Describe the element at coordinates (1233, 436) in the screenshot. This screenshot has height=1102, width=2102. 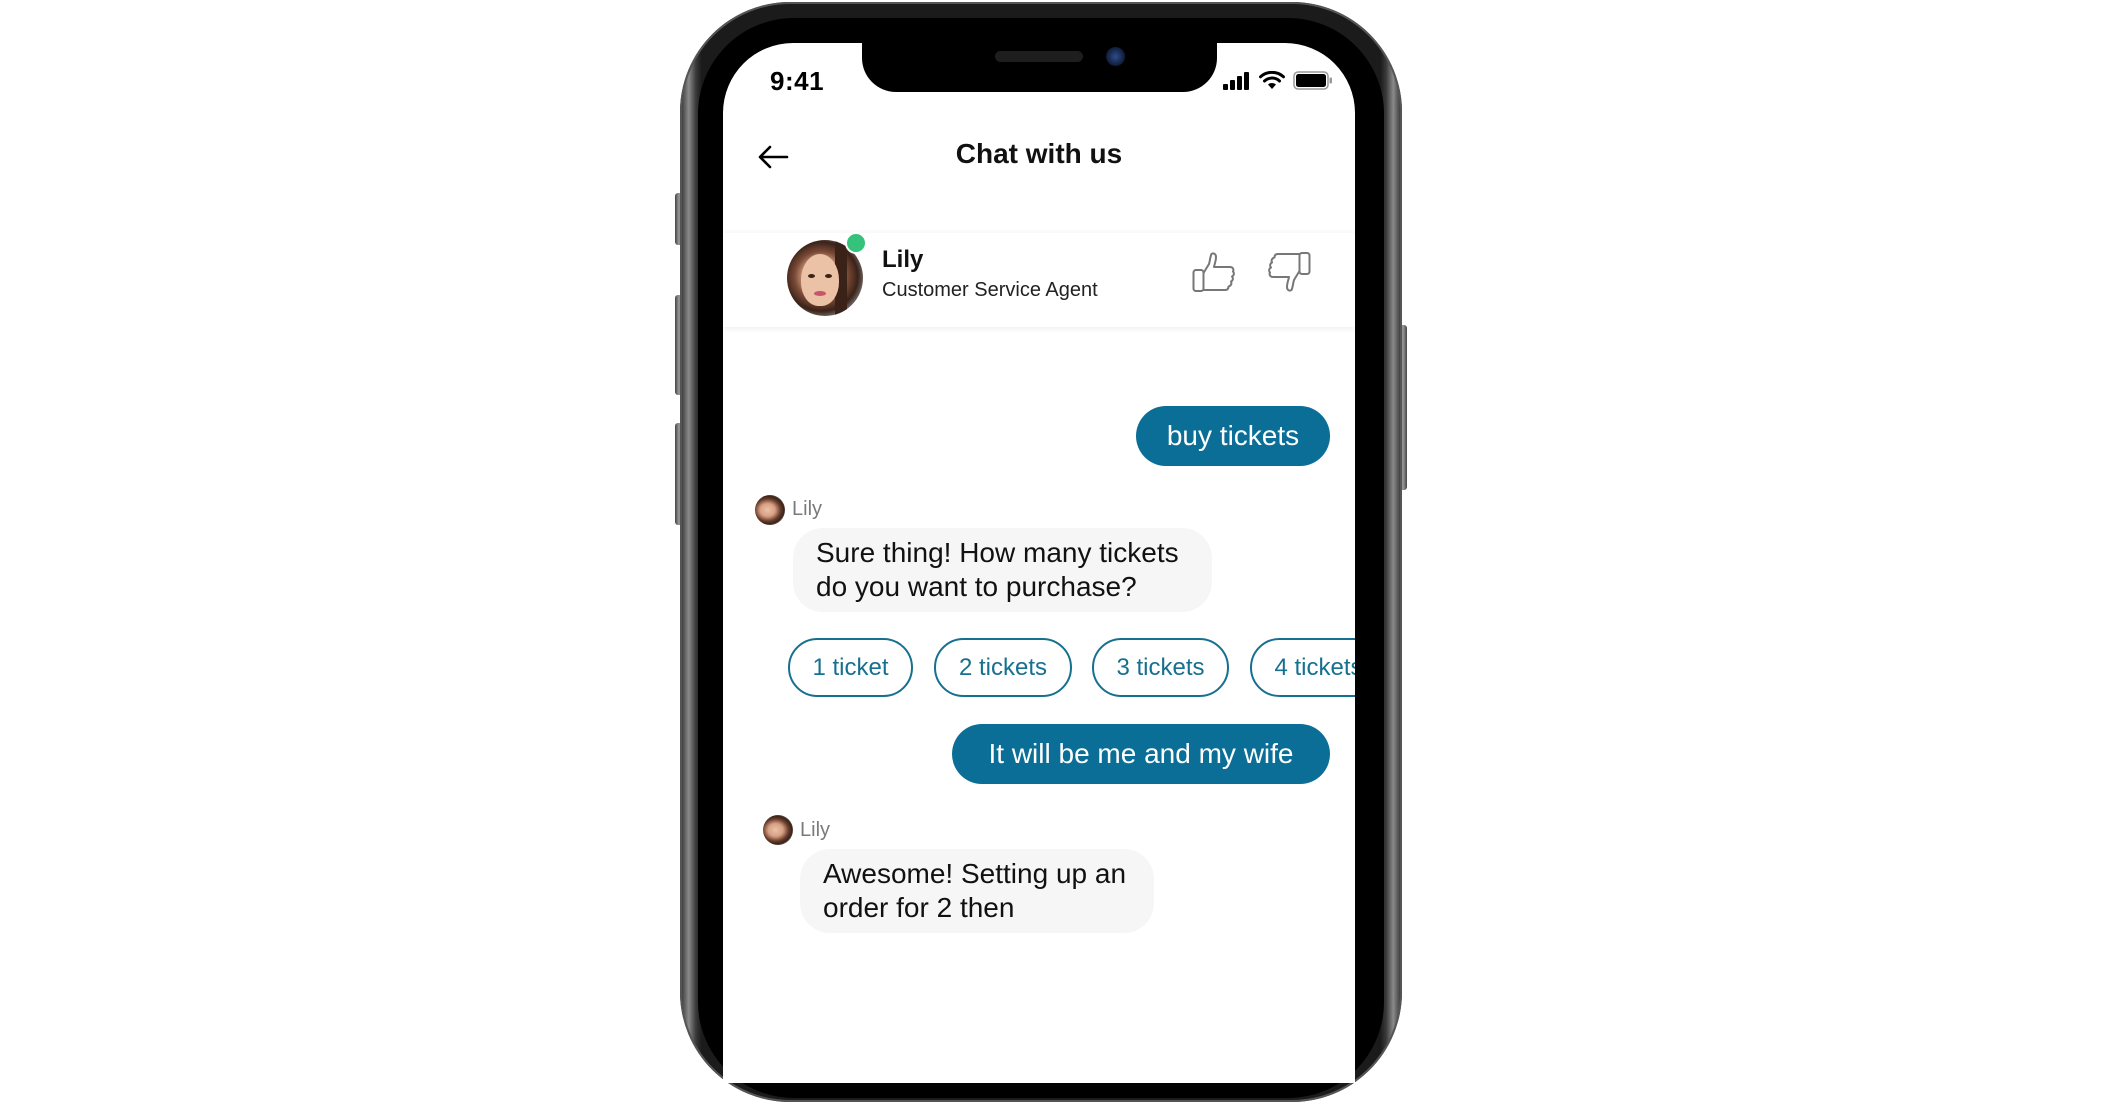
I see `user-message: buy tickets` at that location.